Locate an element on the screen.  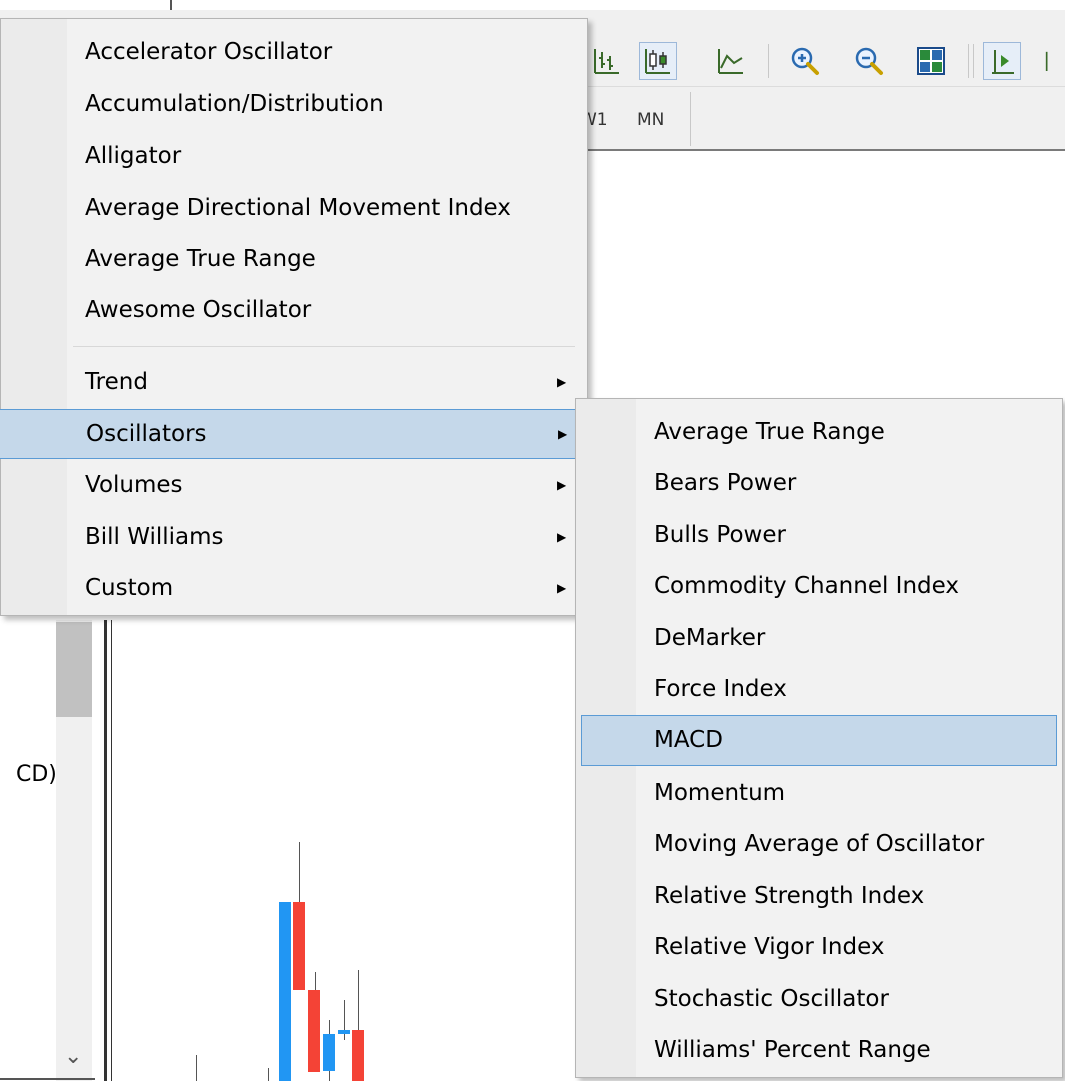
tile-windows-icon is located at coordinates (931, 61).